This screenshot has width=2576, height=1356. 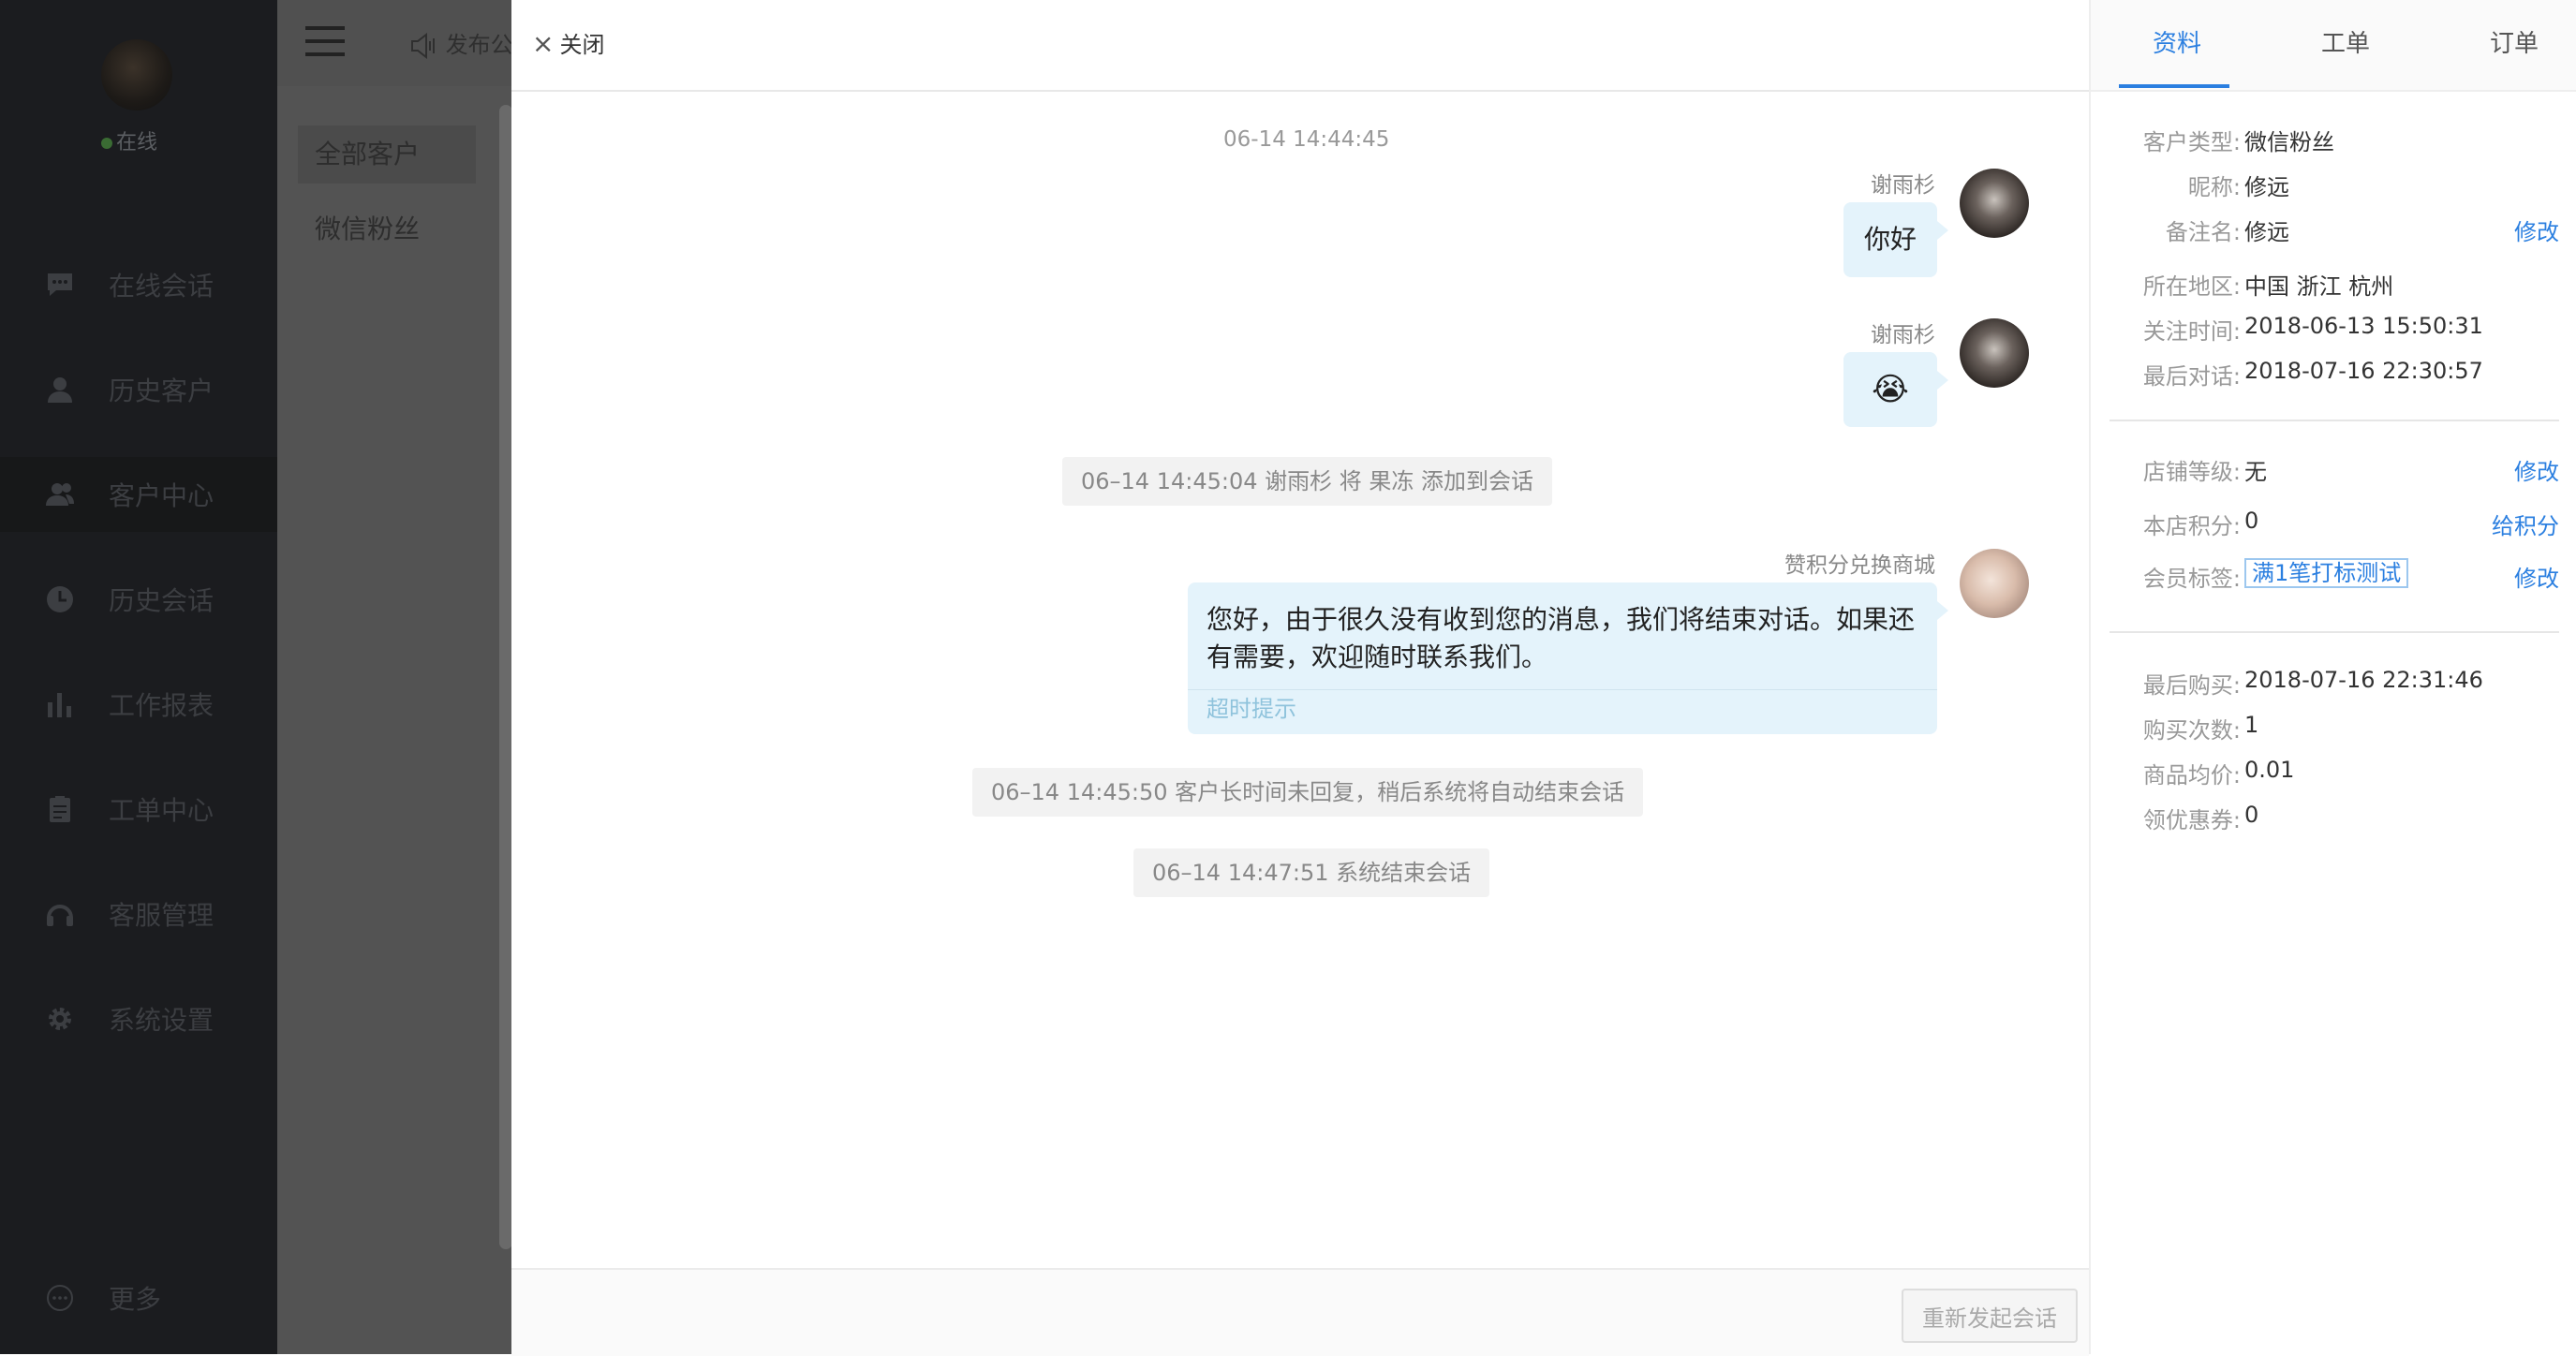 I want to click on info-row-follow-time: 关注时间: 2018-06-13 15:50:31, so click(x=2312, y=329).